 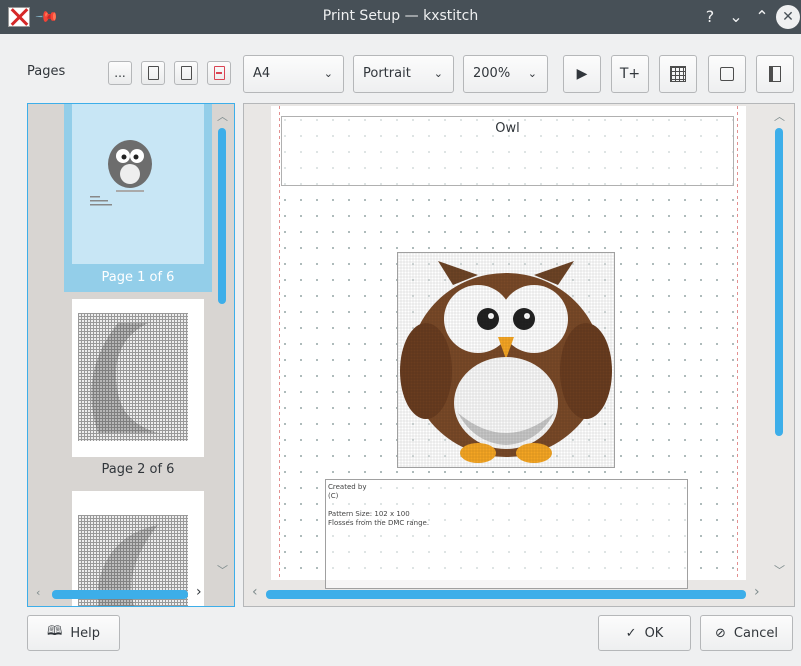 I want to click on add-page-button, so click(x=153, y=73).